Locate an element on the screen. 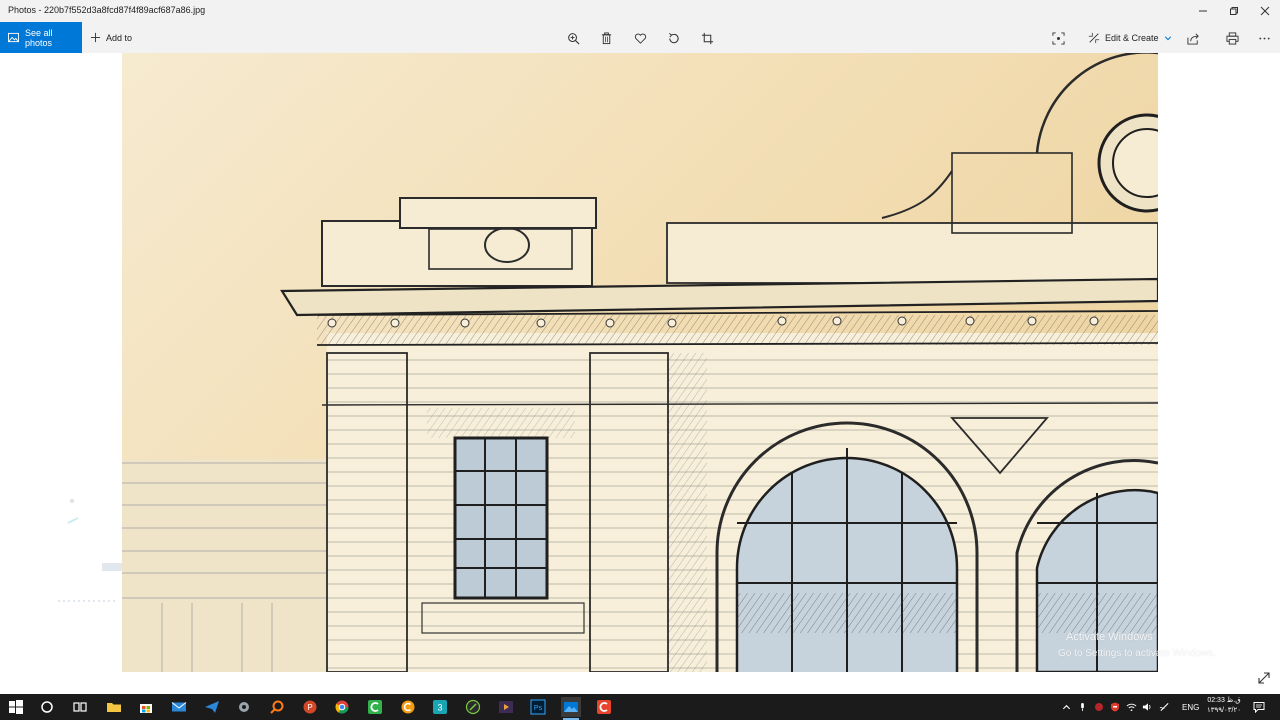  photos-app-icon is located at coordinates (571, 707).